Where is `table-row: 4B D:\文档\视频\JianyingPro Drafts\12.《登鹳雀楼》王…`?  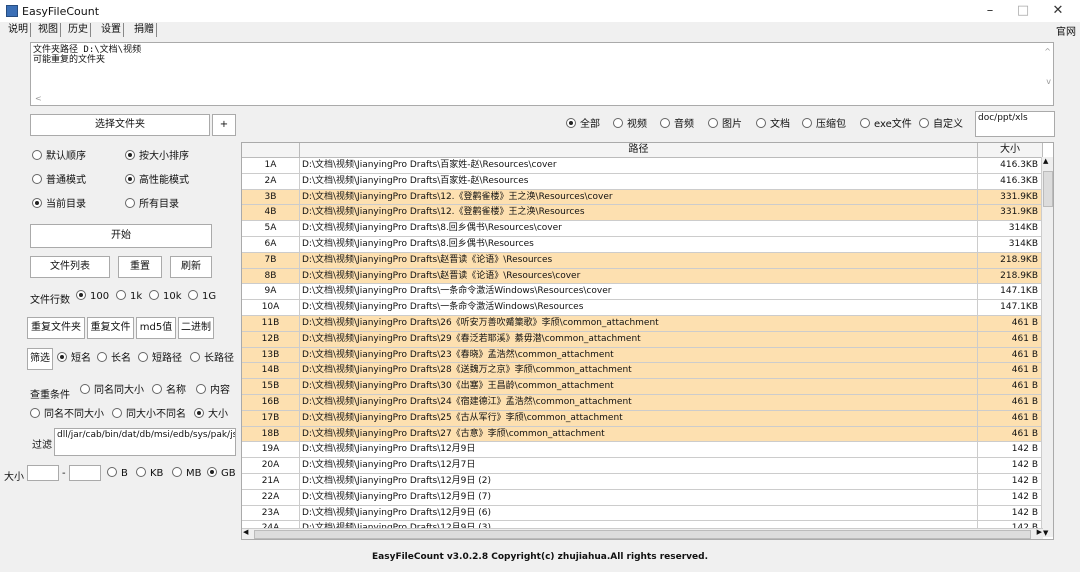 table-row: 4B D:\文档\视频\JianyingPro Drafts\12.《登鹳雀楼》王… is located at coordinates (642, 213).